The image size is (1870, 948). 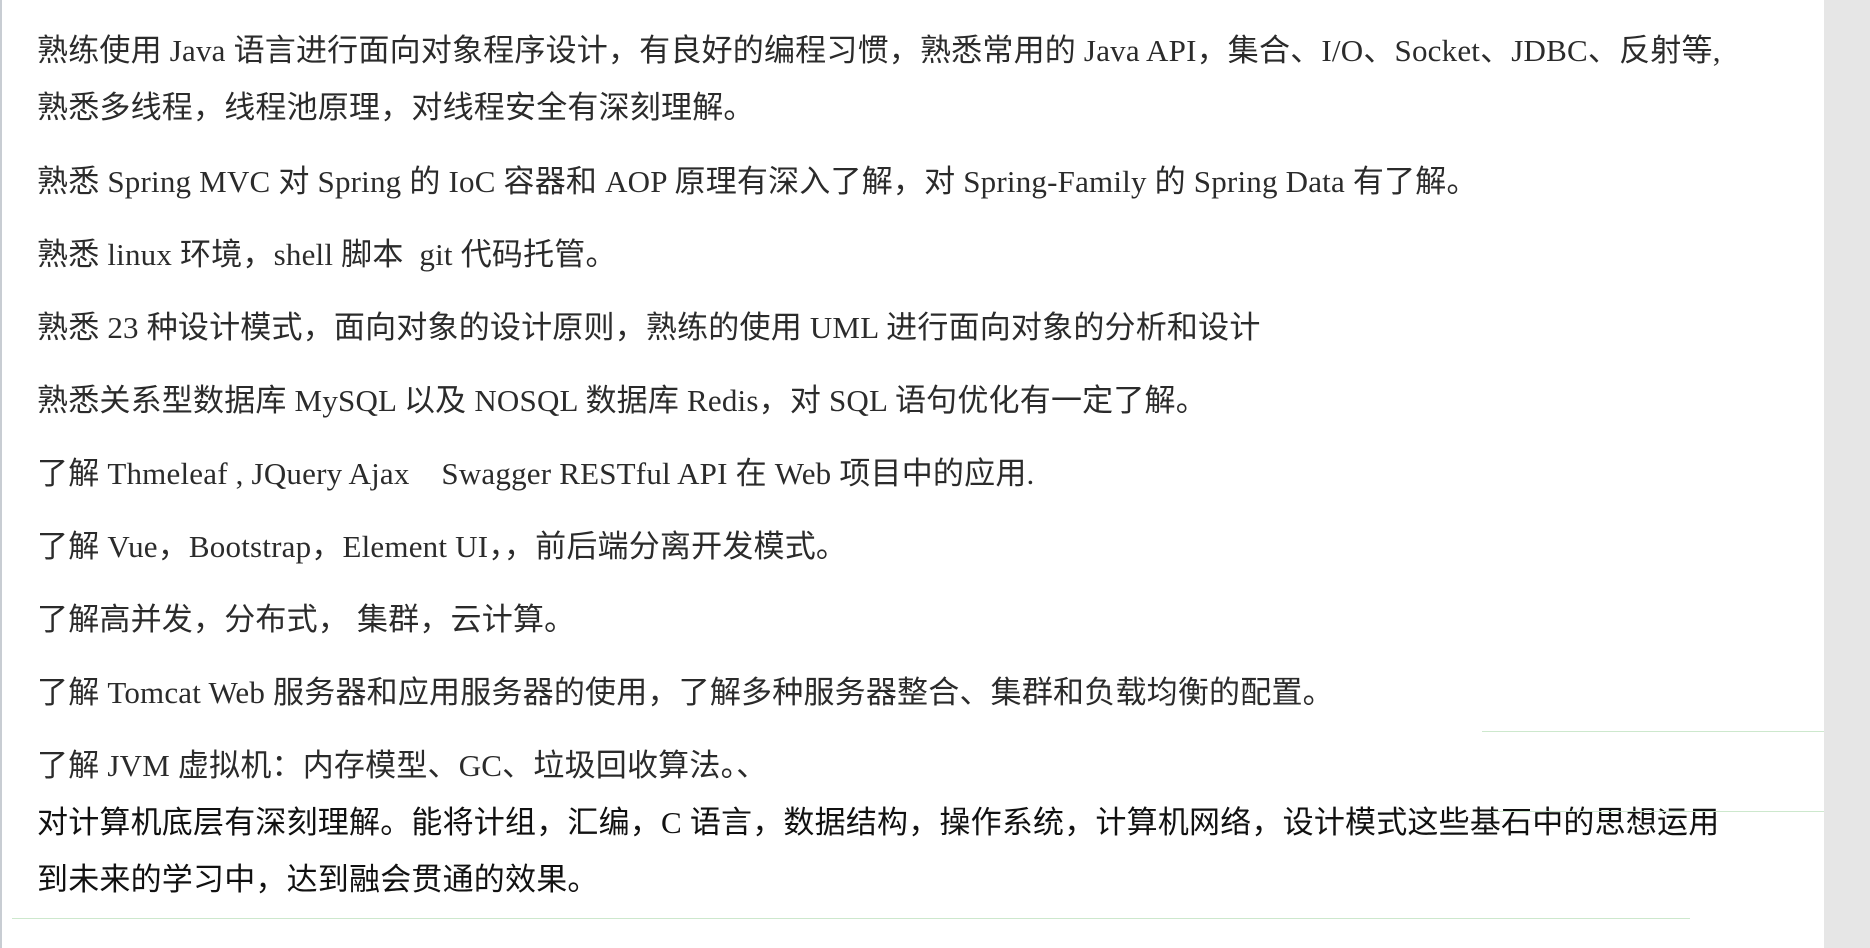 What do you see at coordinates (327, 254) in the screenshot?
I see `skill-linux-paragraph: 熟悉 linux 环境，shell 脚本 git 代码托管。` at bounding box center [327, 254].